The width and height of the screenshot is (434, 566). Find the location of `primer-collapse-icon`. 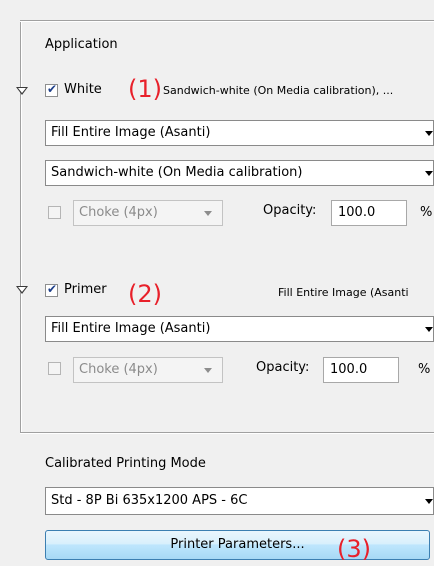

primer-collapse-icon is located at coordinates (22, 290).